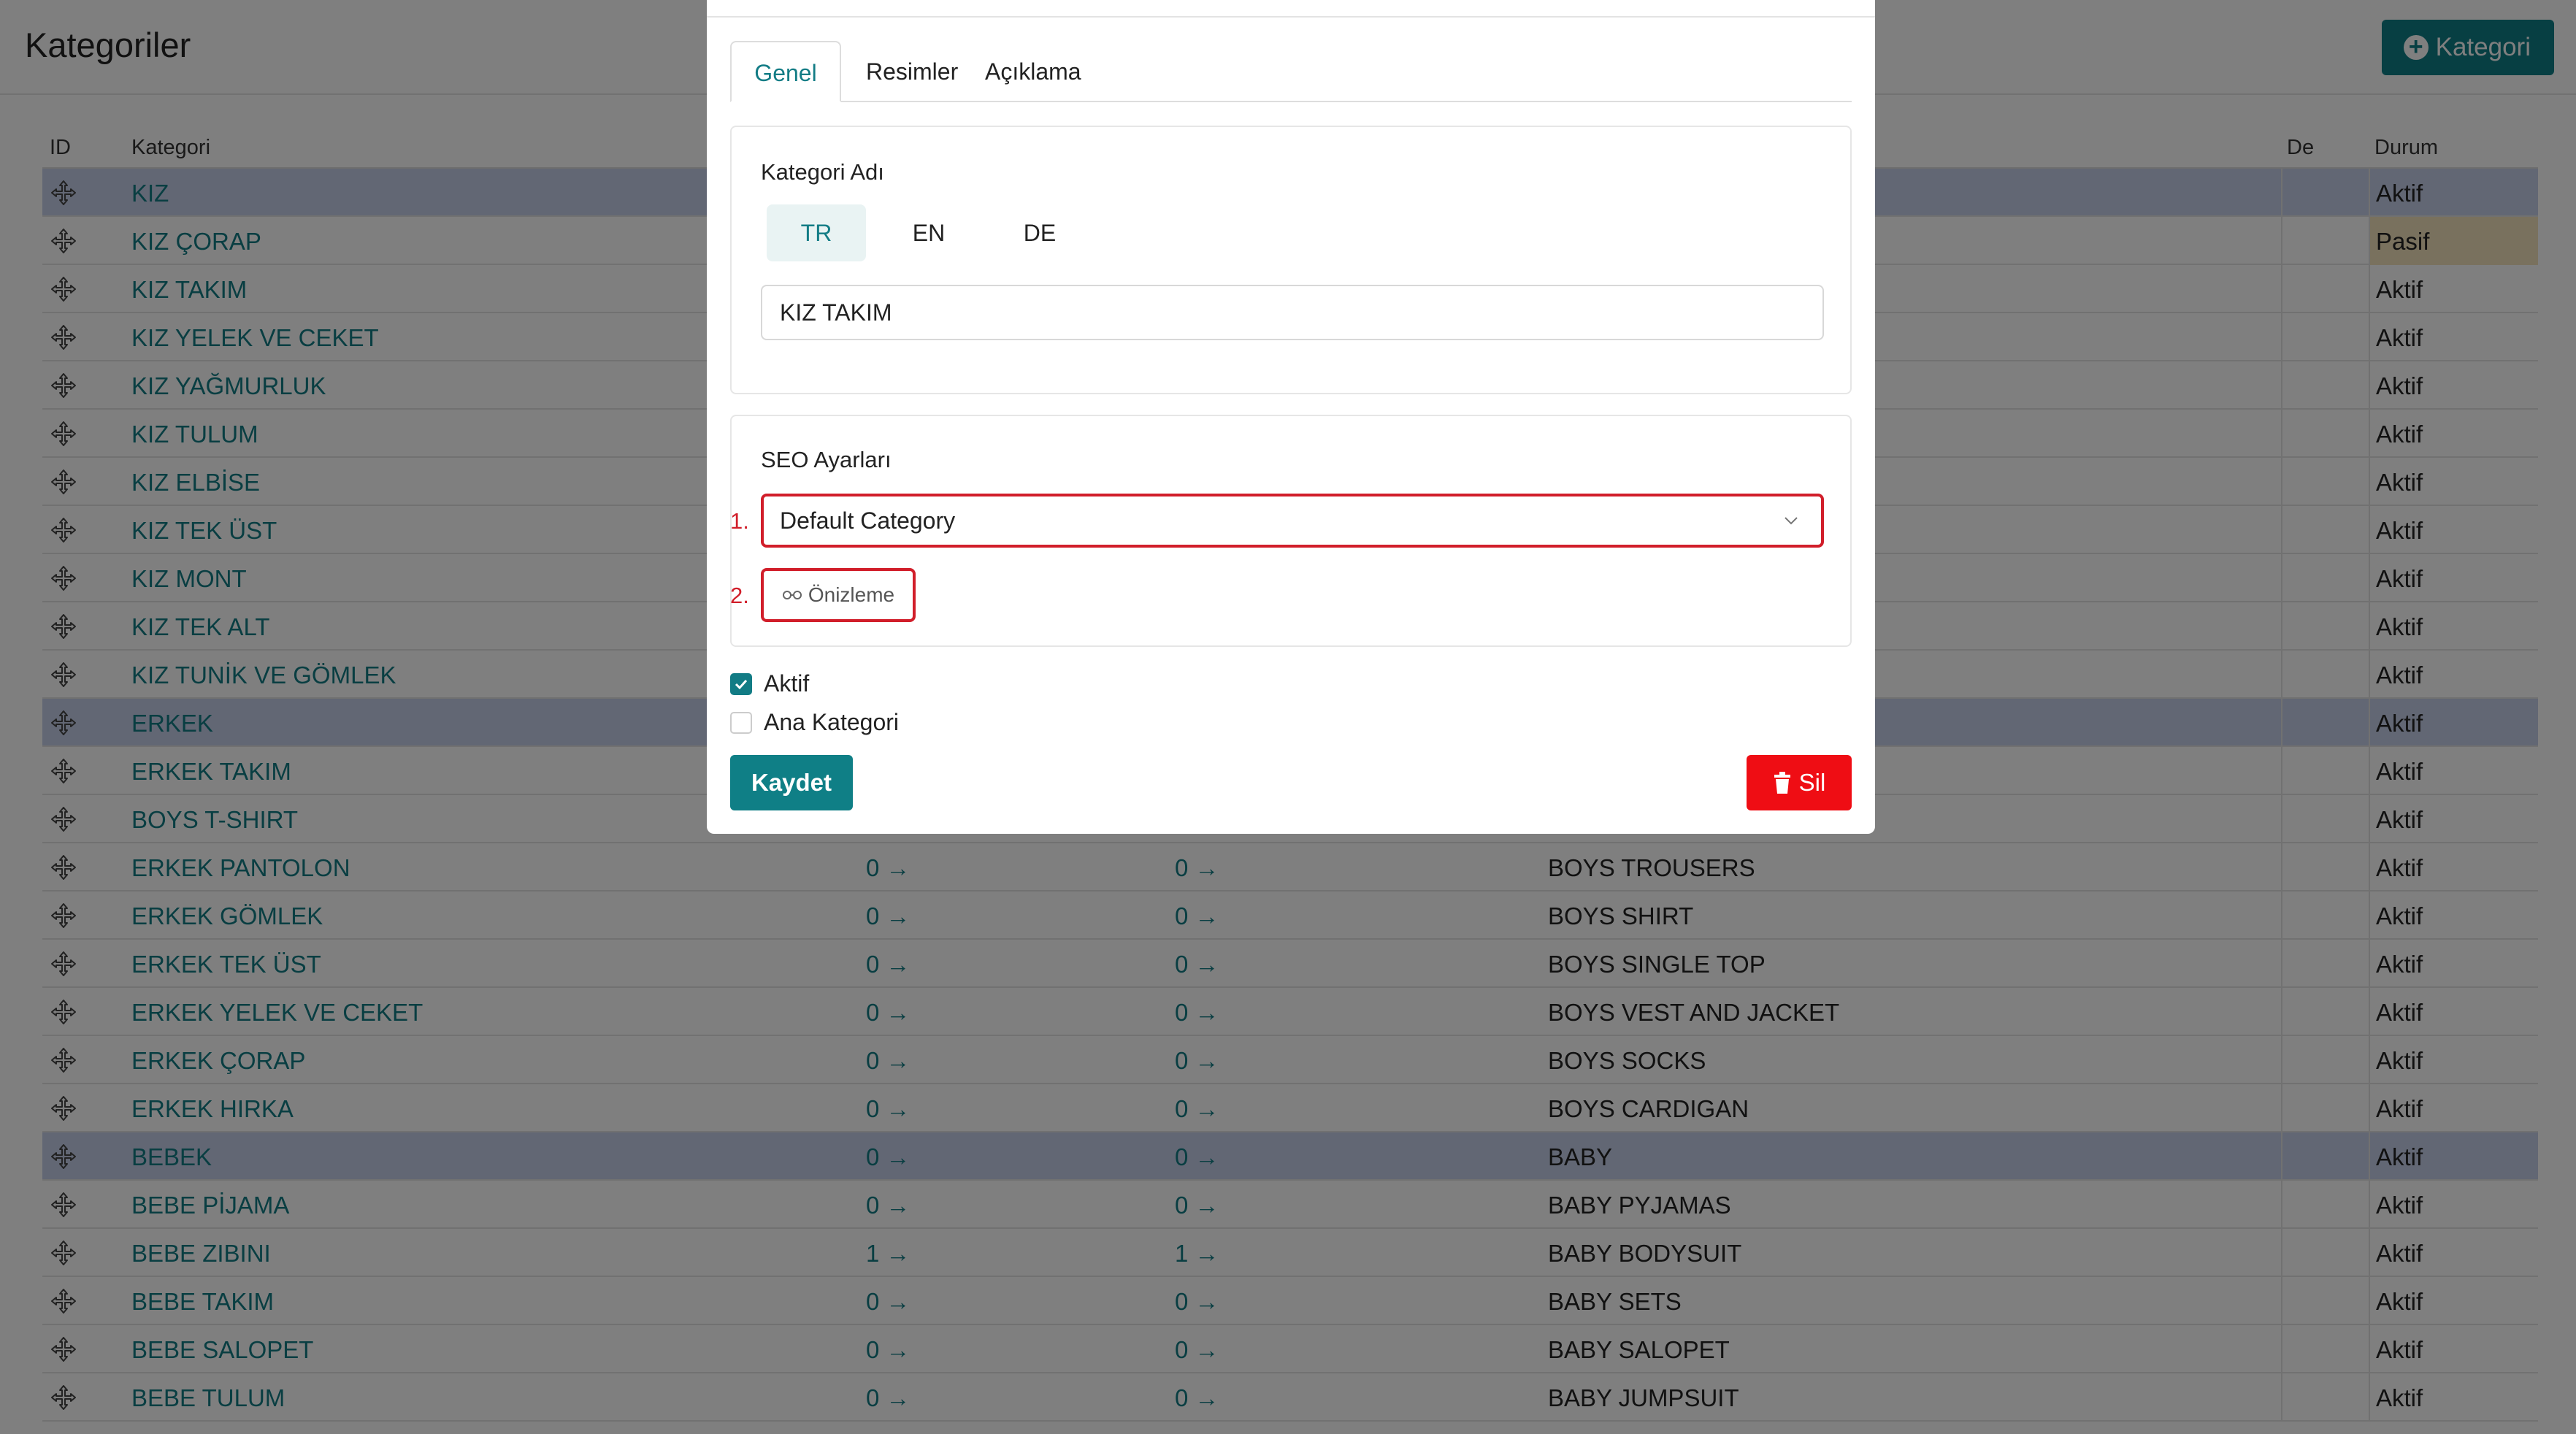 The height and width of the screenshot is (1434, 2576). I want to click on chevron-down-icon, so click(1791, 521).